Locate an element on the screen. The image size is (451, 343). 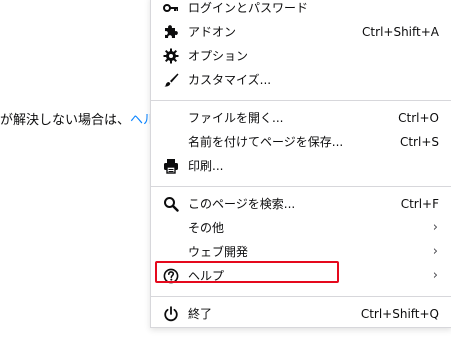
menu-item-quit: 終了 Ctrl+Shift+Q is located at coordinates (301, 314).